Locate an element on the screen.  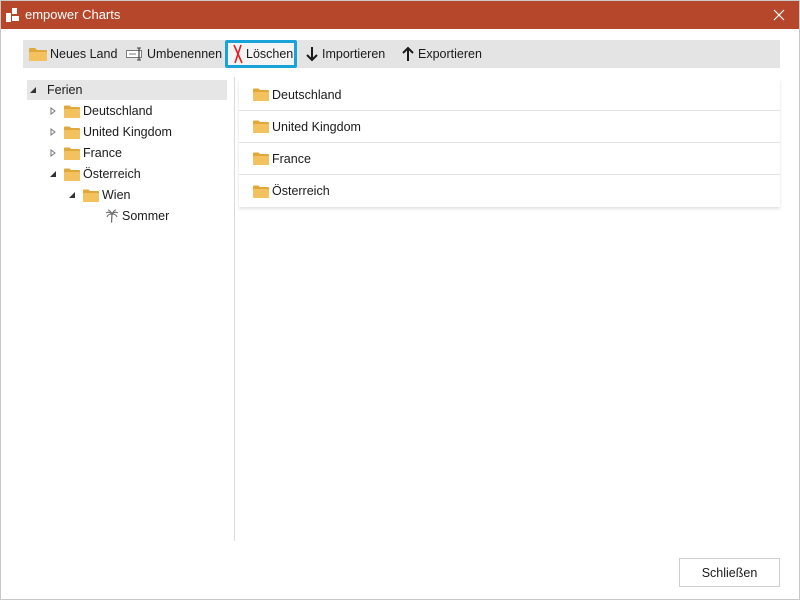
arrow-down-icon is located at coordinates (312, 54).